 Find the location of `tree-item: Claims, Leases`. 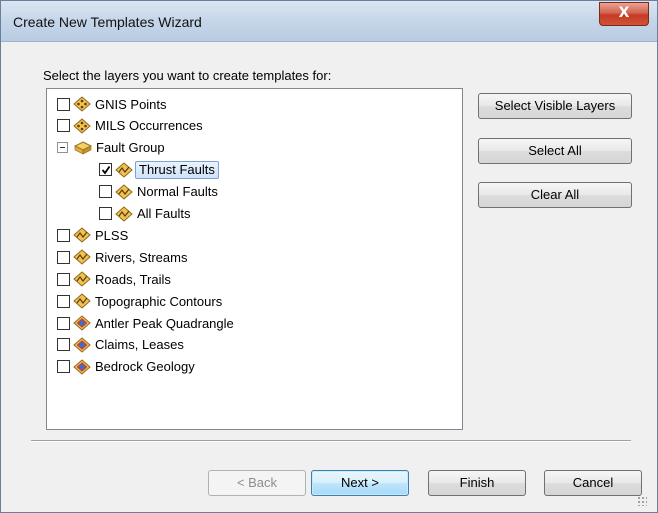

tree-item: Claims, Leases is located at coordinates (120, 345).